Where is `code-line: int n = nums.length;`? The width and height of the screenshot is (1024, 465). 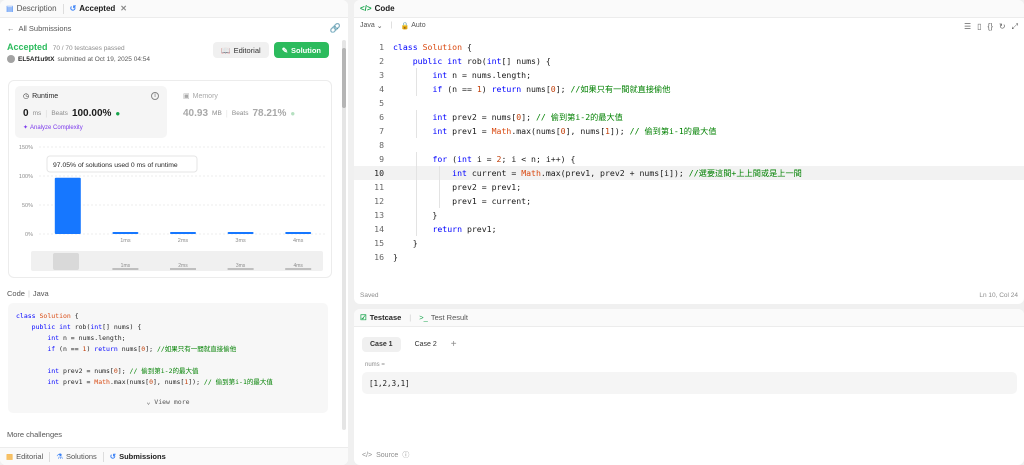 code-line: int n = nums.length; is located at coordinates (86, 338).